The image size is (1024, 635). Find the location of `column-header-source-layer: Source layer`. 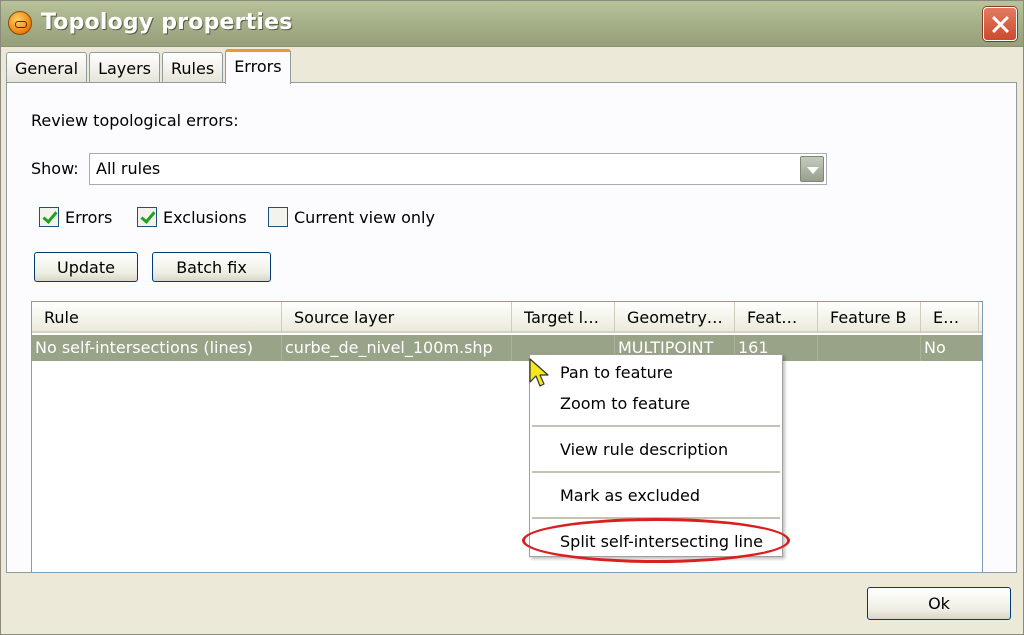

column-header-source-layer: Source layer is located at coordinates (397, 317).